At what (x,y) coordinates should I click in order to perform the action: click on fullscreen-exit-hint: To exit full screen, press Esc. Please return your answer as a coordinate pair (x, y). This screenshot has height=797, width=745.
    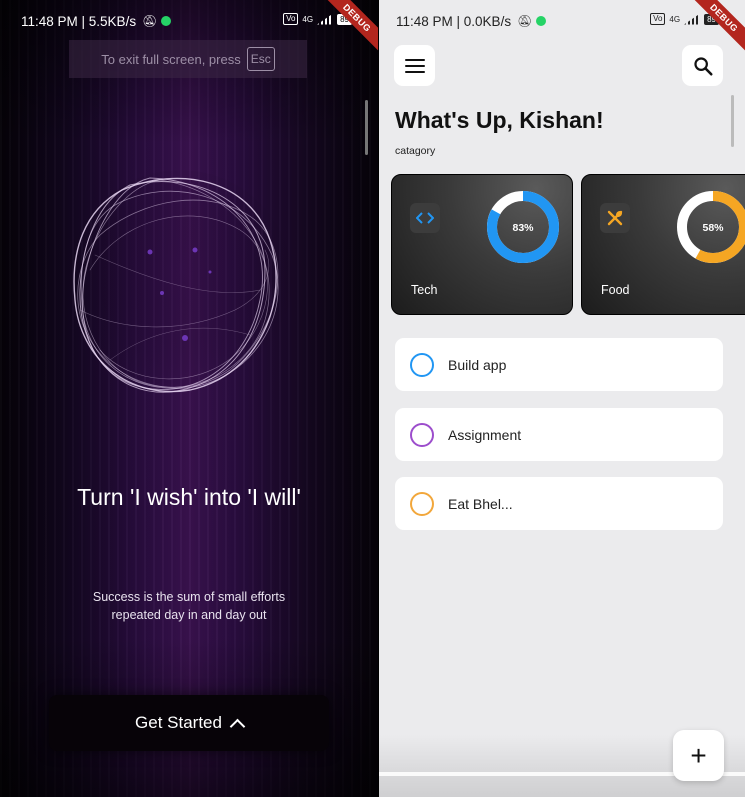
    Looking at the image, I should click on (188, 59).